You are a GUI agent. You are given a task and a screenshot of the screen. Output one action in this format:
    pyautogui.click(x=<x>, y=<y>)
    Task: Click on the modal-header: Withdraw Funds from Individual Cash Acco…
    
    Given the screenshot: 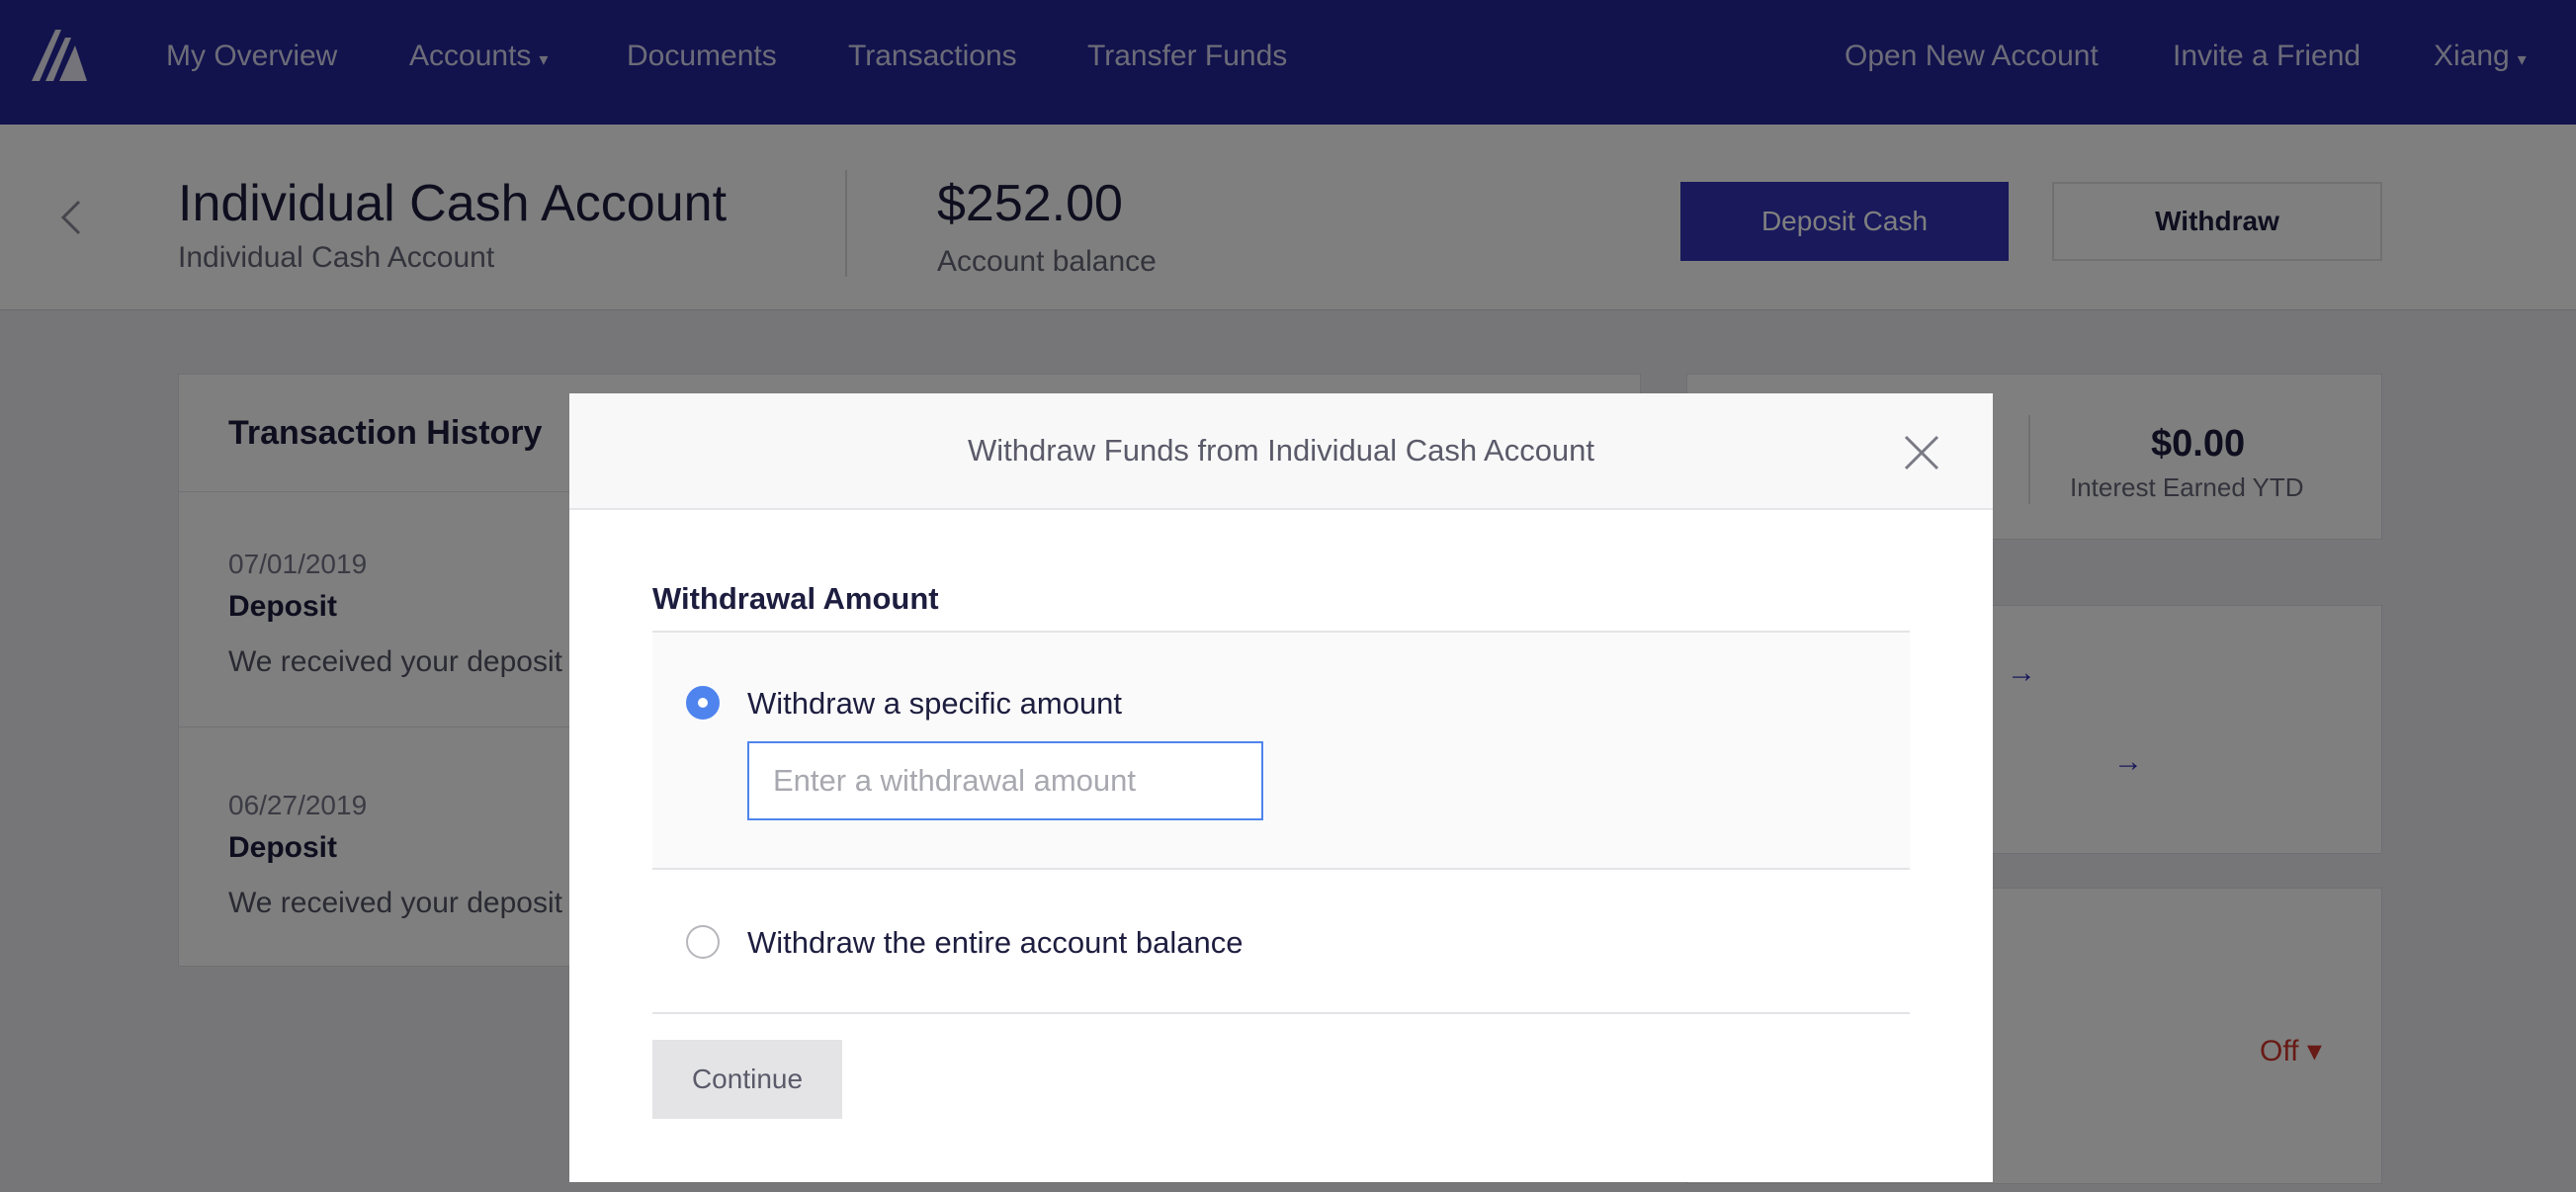 What is the action you would take?
    pyautogui.click(x=1281, y=451)
    